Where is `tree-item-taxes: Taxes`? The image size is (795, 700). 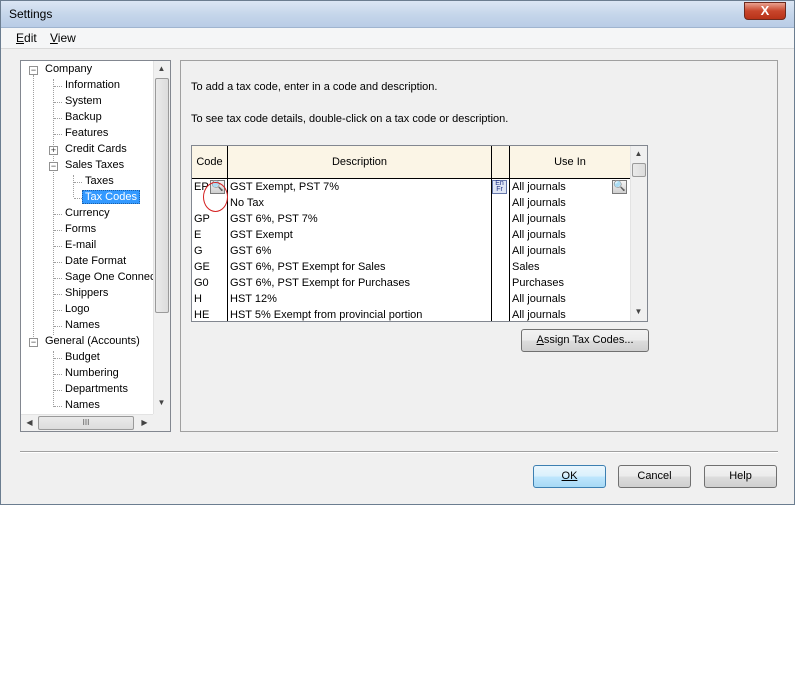 tree-item-taxes: Taxes is located at coordinates (99, 181).